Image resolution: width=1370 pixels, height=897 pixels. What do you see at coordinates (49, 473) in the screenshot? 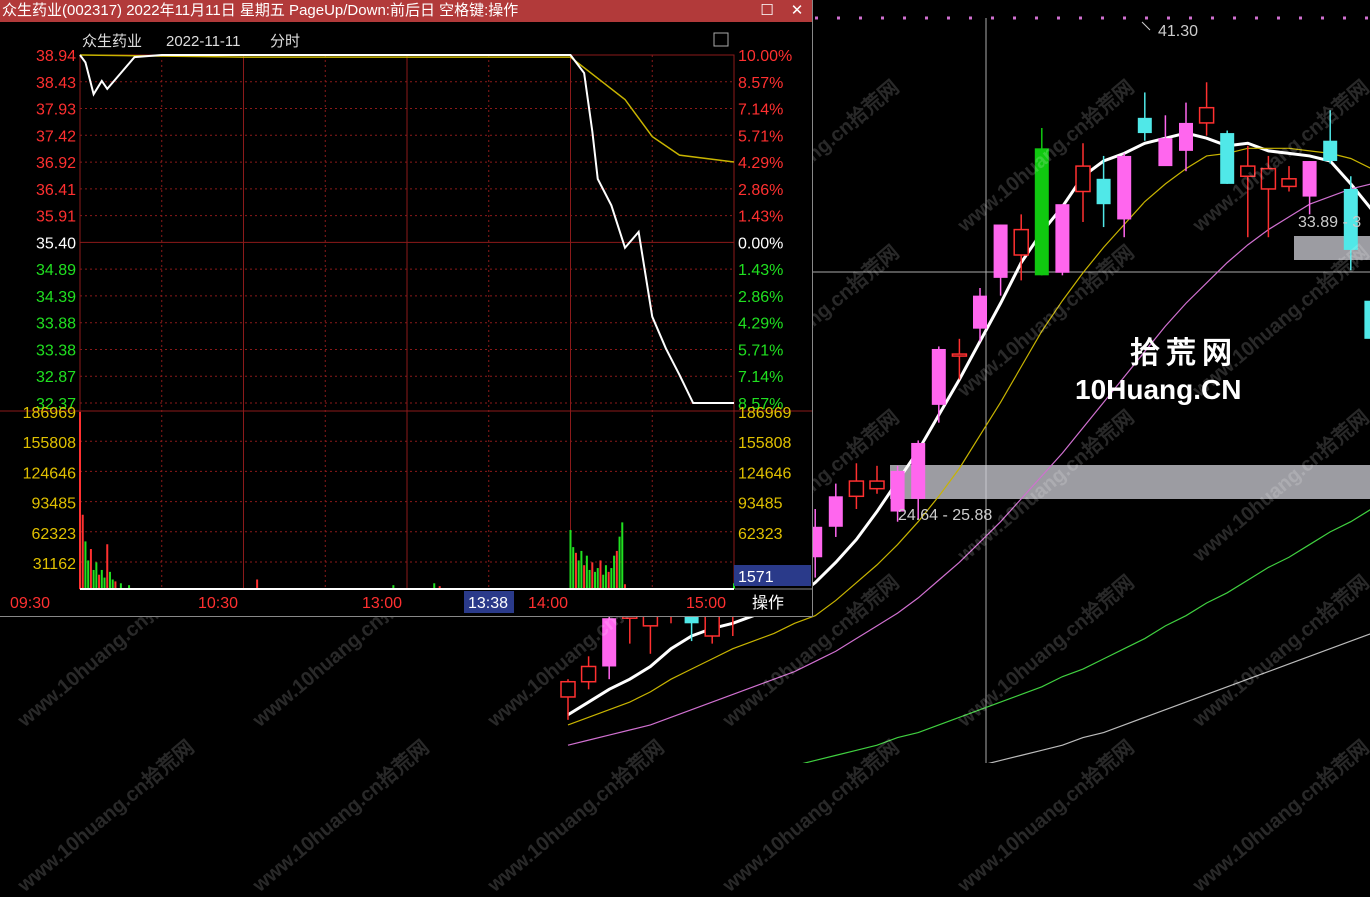
I see `volume-tick-label: 124646` at bounding box center [49, 473].